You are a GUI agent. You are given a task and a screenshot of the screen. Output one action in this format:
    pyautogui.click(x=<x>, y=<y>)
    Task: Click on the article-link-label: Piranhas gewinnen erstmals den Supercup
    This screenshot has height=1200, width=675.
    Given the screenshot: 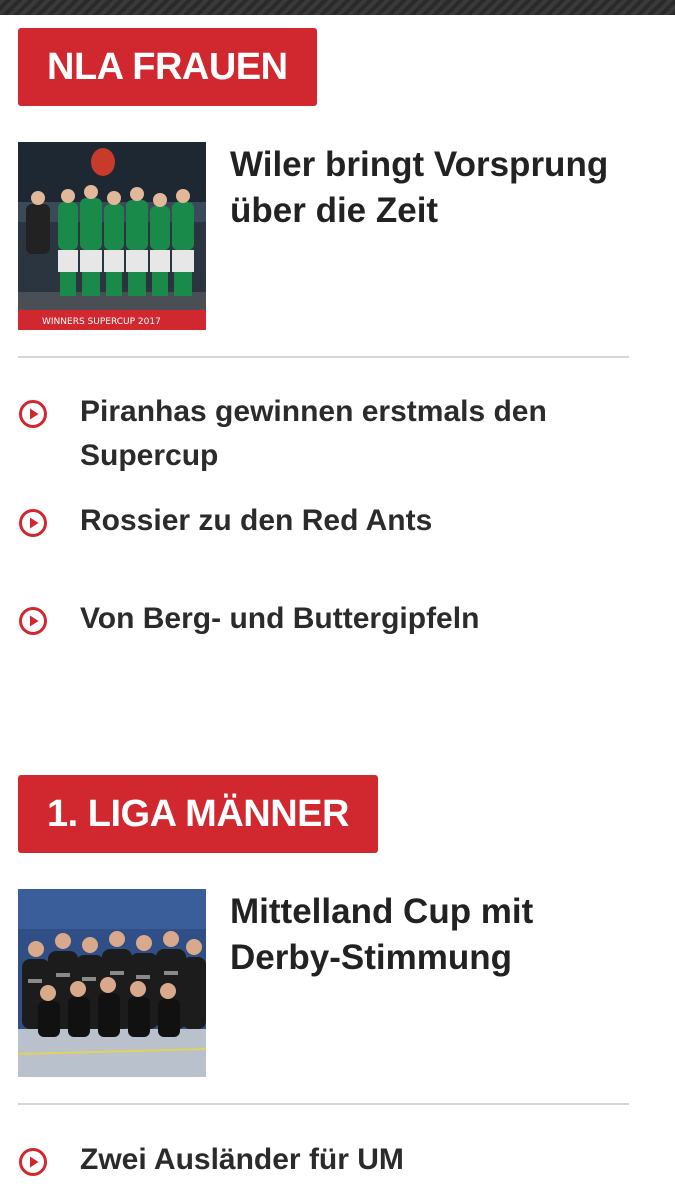 What is the action you would take?
    pyautogui.click(x=350, y=434)
    